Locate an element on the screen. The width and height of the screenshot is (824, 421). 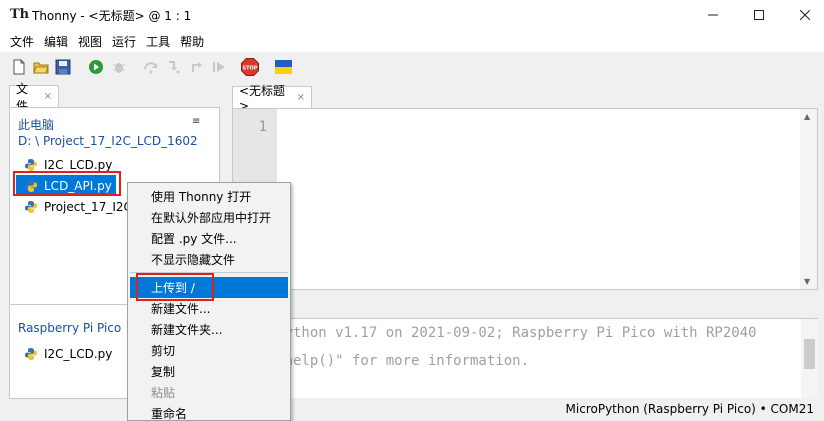
step-out-icon is located at coordinates (197, 67).